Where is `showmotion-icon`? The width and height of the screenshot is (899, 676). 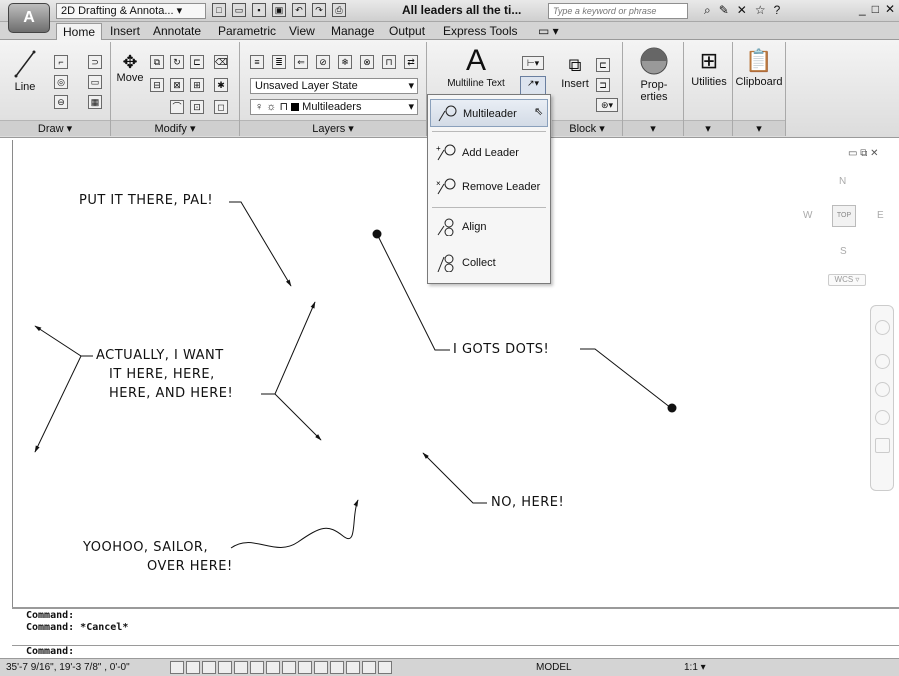 showmotion-icon is located at coordinates (882, 445).